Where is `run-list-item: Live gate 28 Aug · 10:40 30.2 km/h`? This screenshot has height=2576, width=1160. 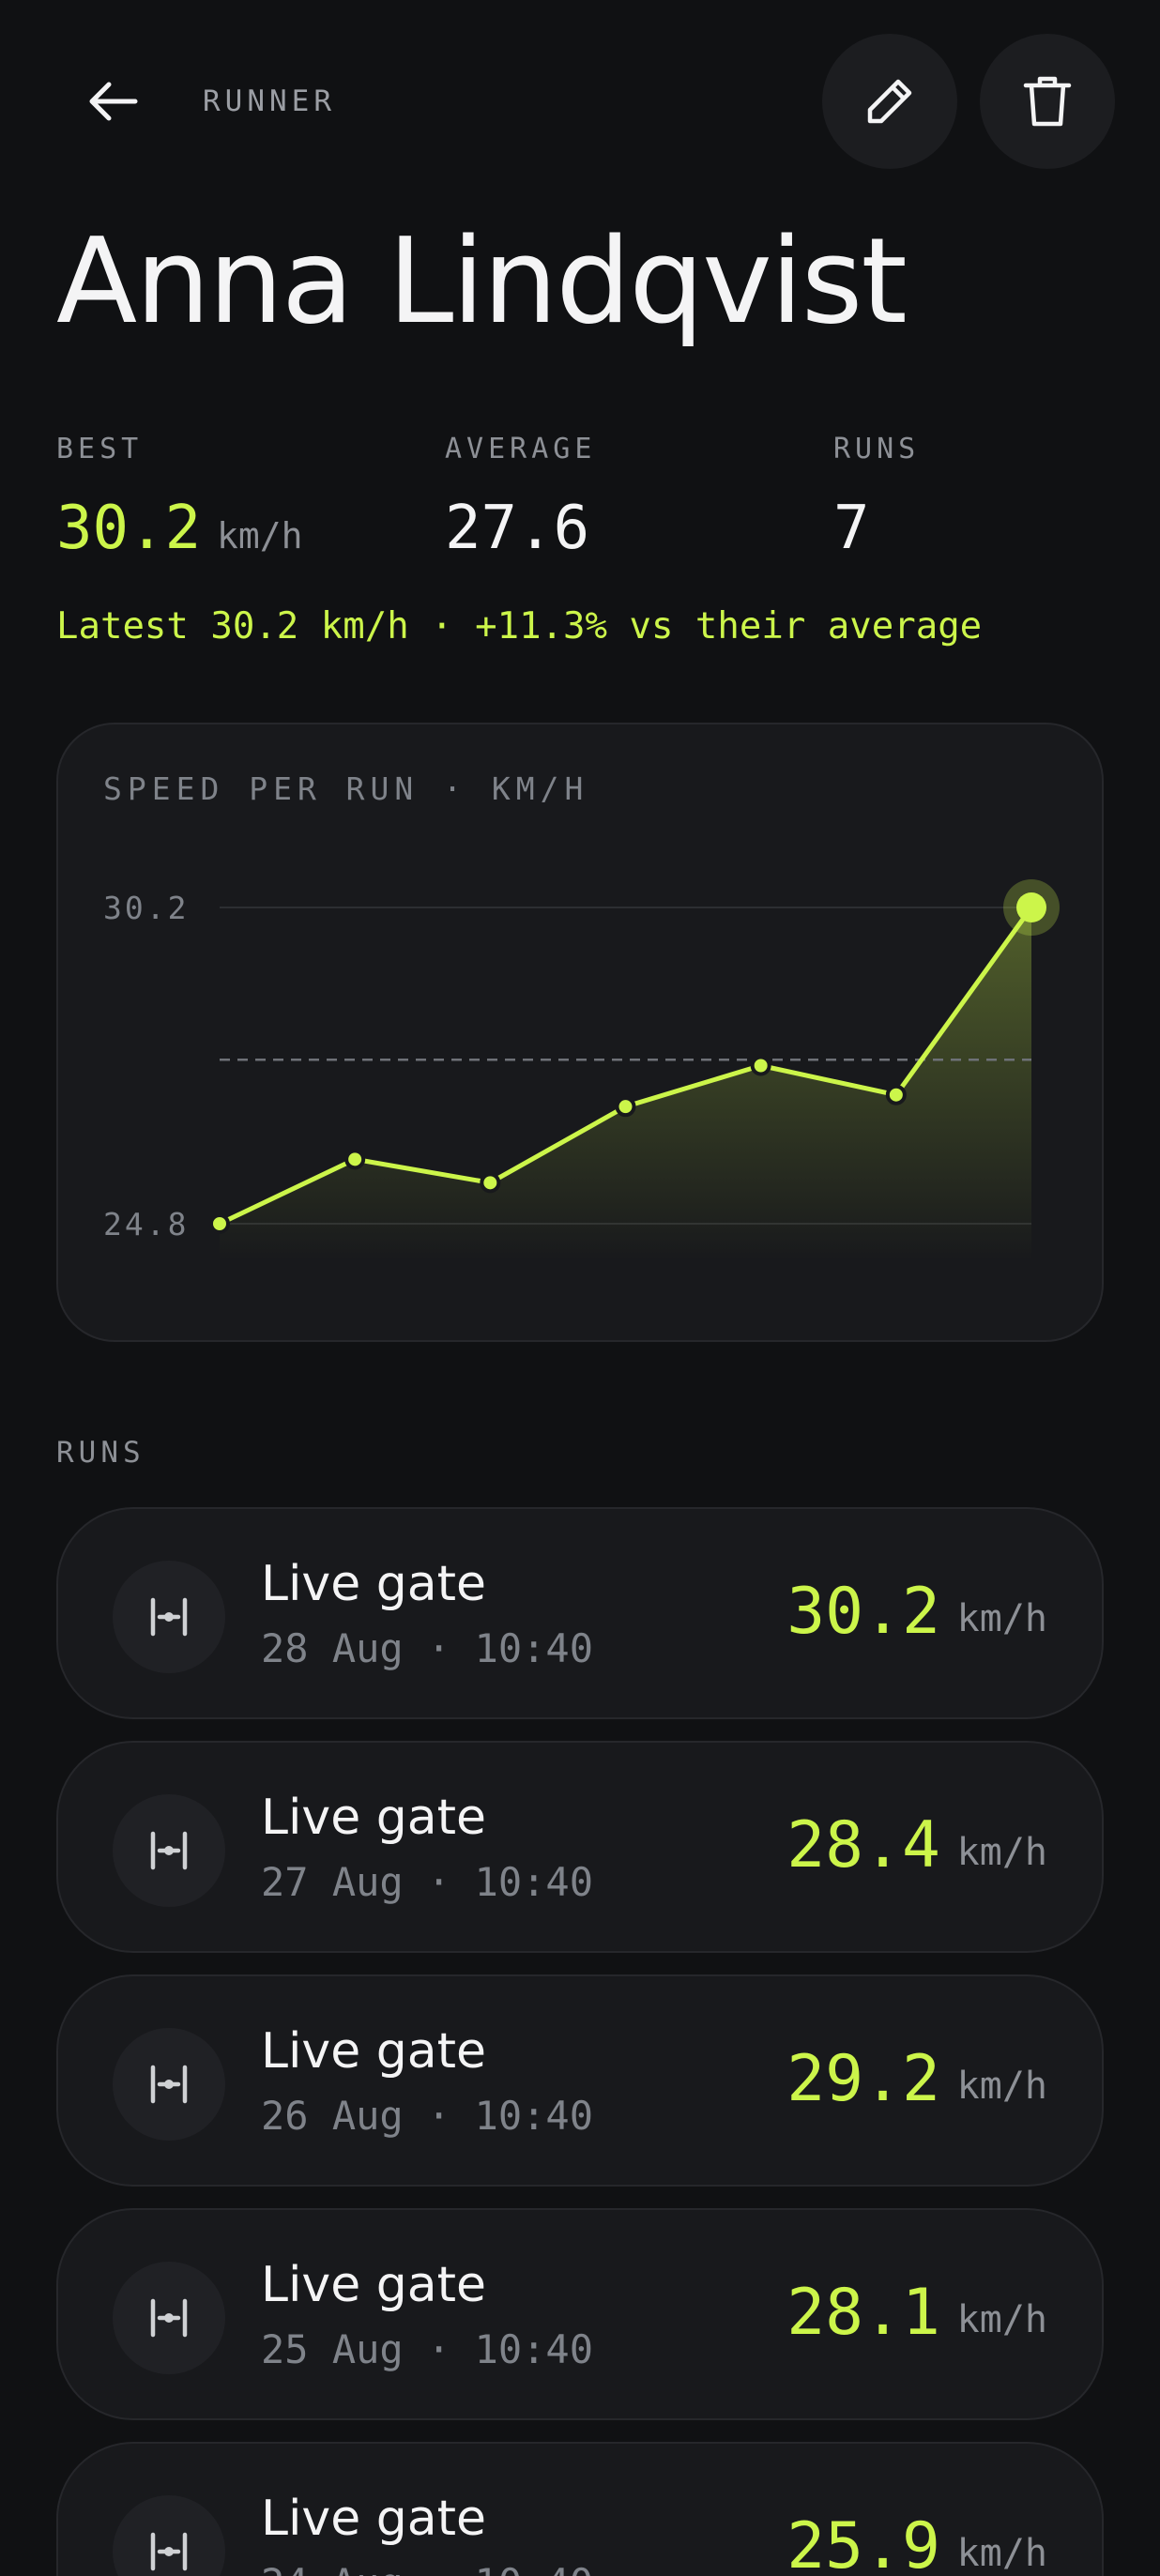 run-list-item: Live gate 28 Aug · 10:40 30.2 km/h is located at coordinates (580, 1613).